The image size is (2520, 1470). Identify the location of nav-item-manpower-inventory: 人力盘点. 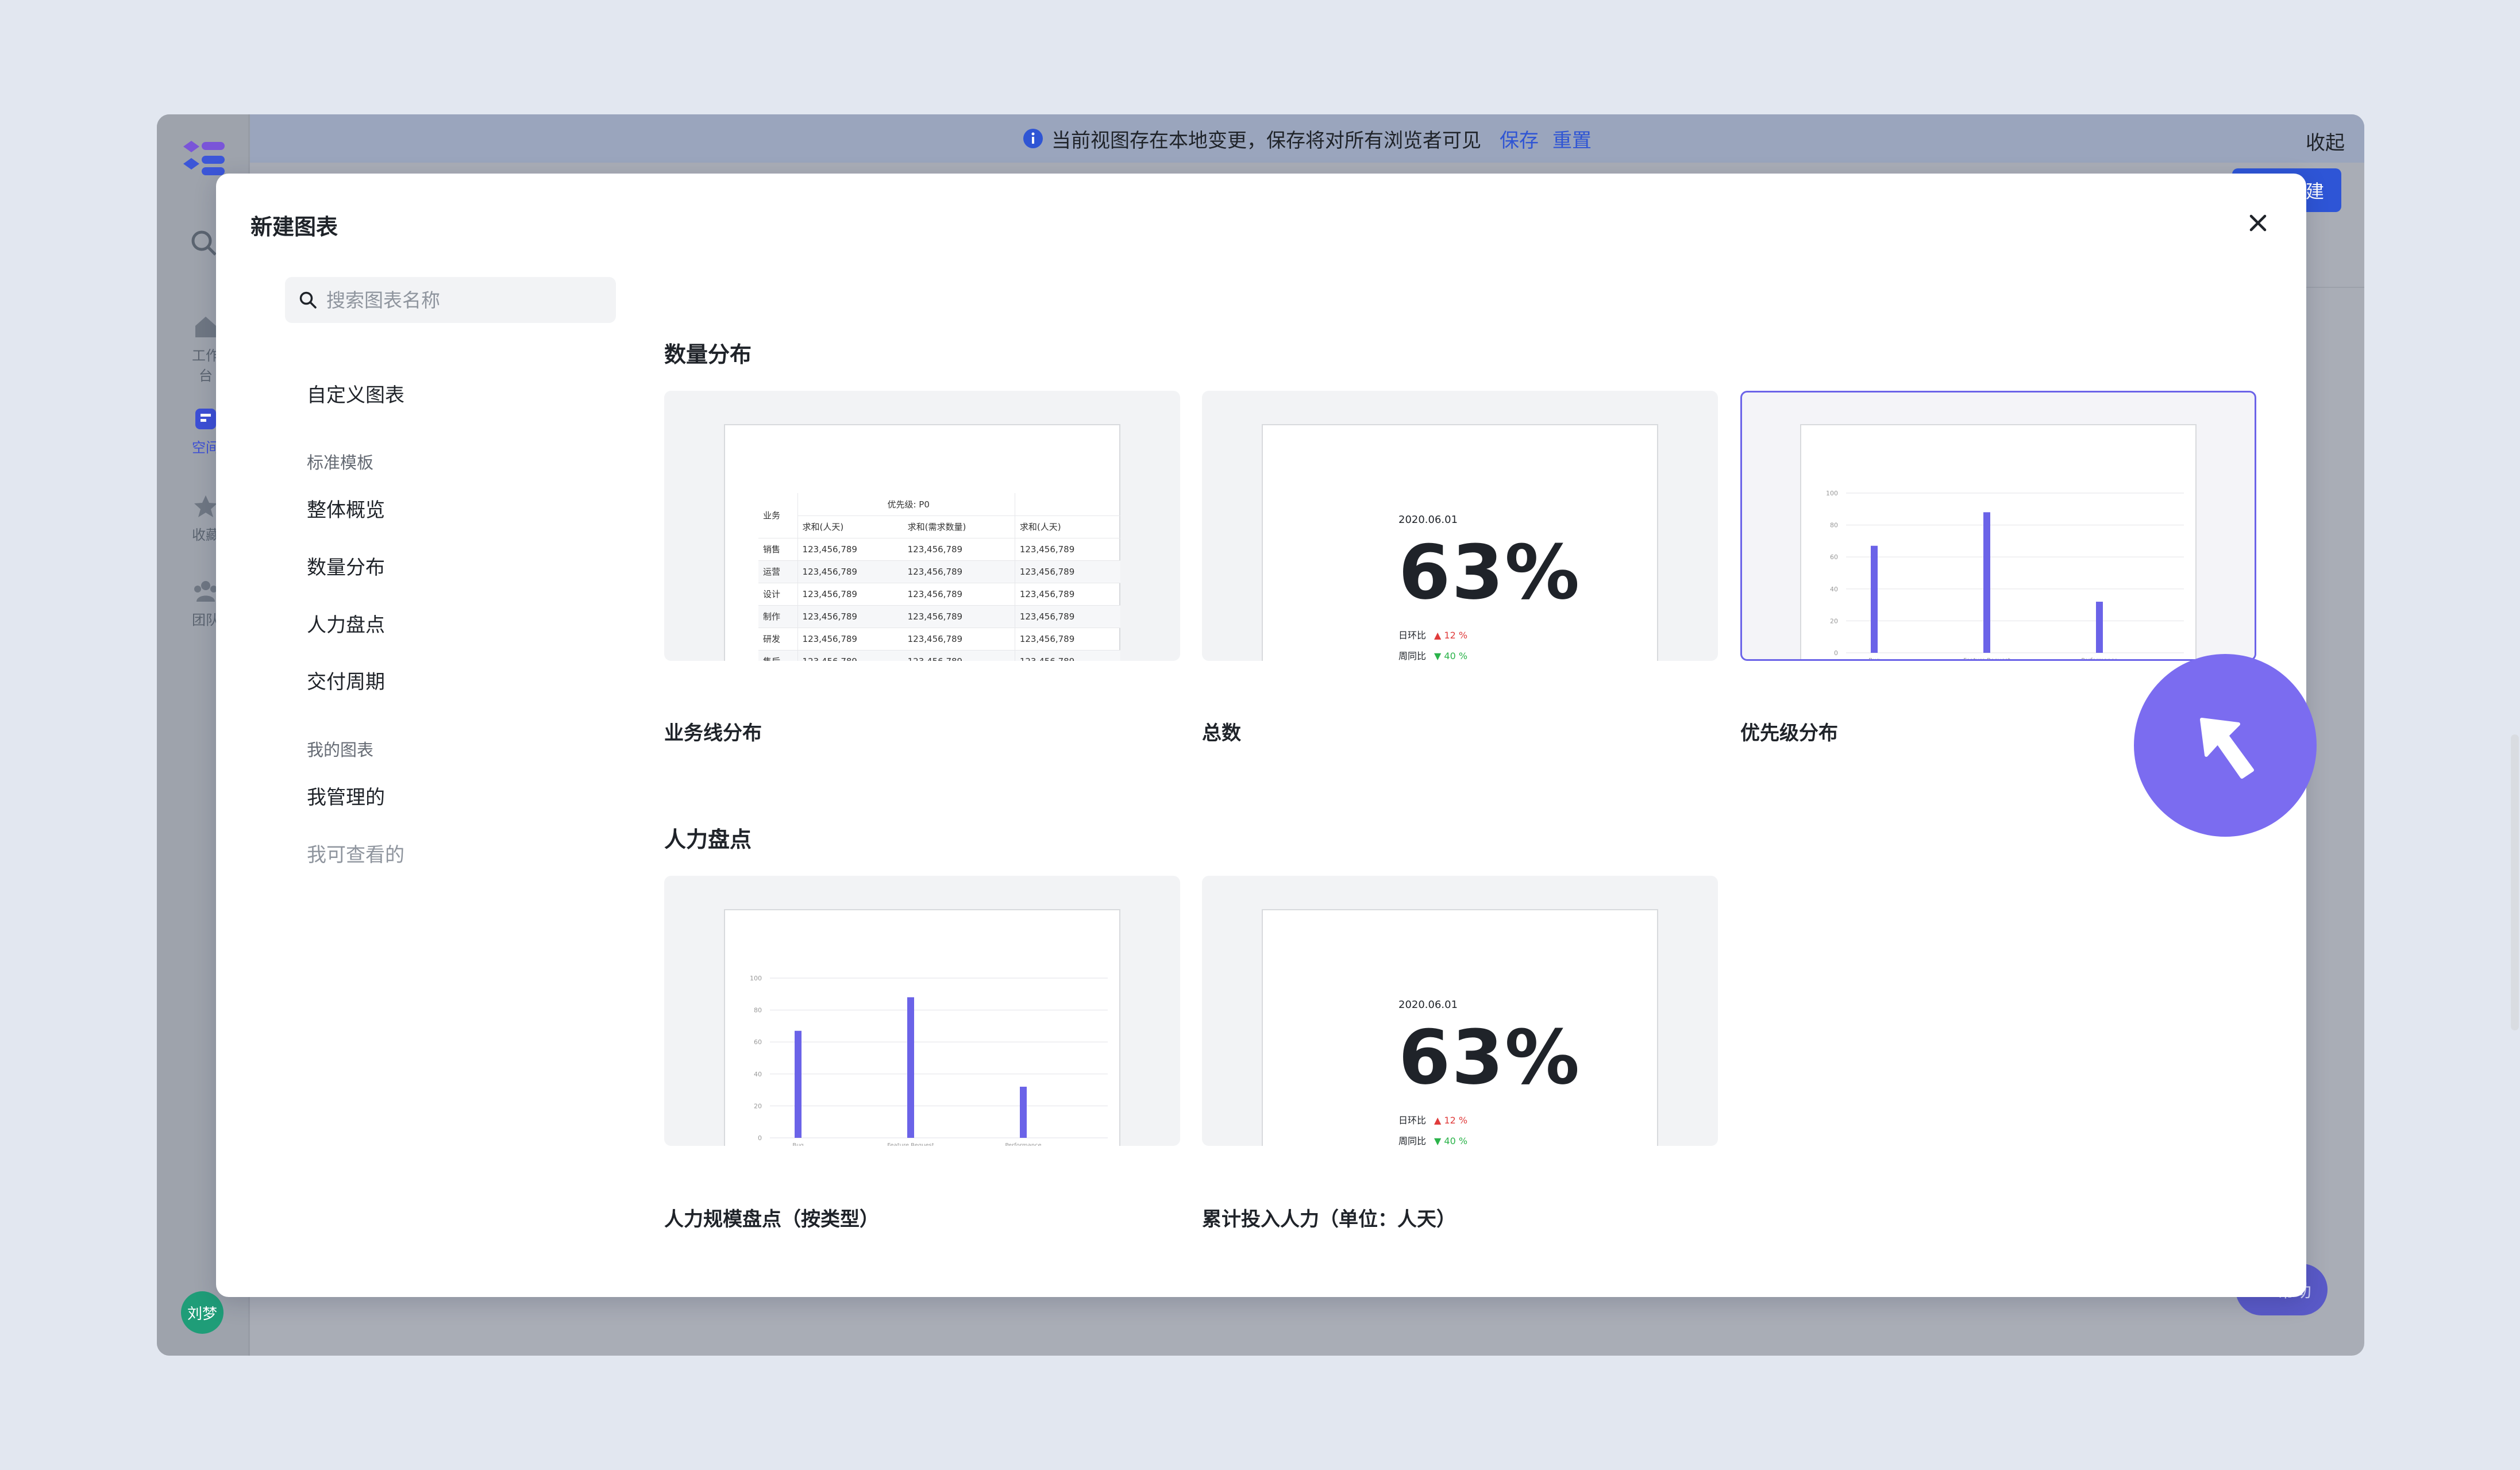
(346, 623).